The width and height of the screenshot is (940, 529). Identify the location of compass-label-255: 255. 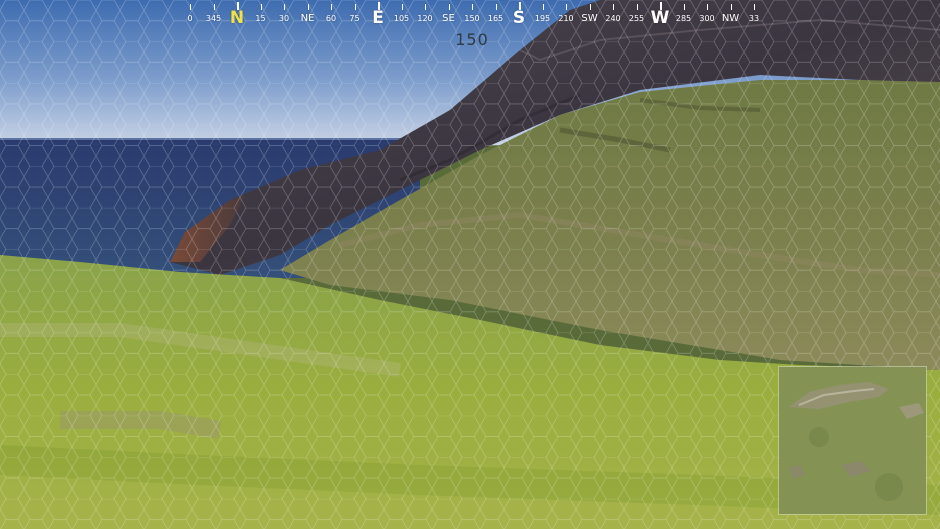
(636, 18).